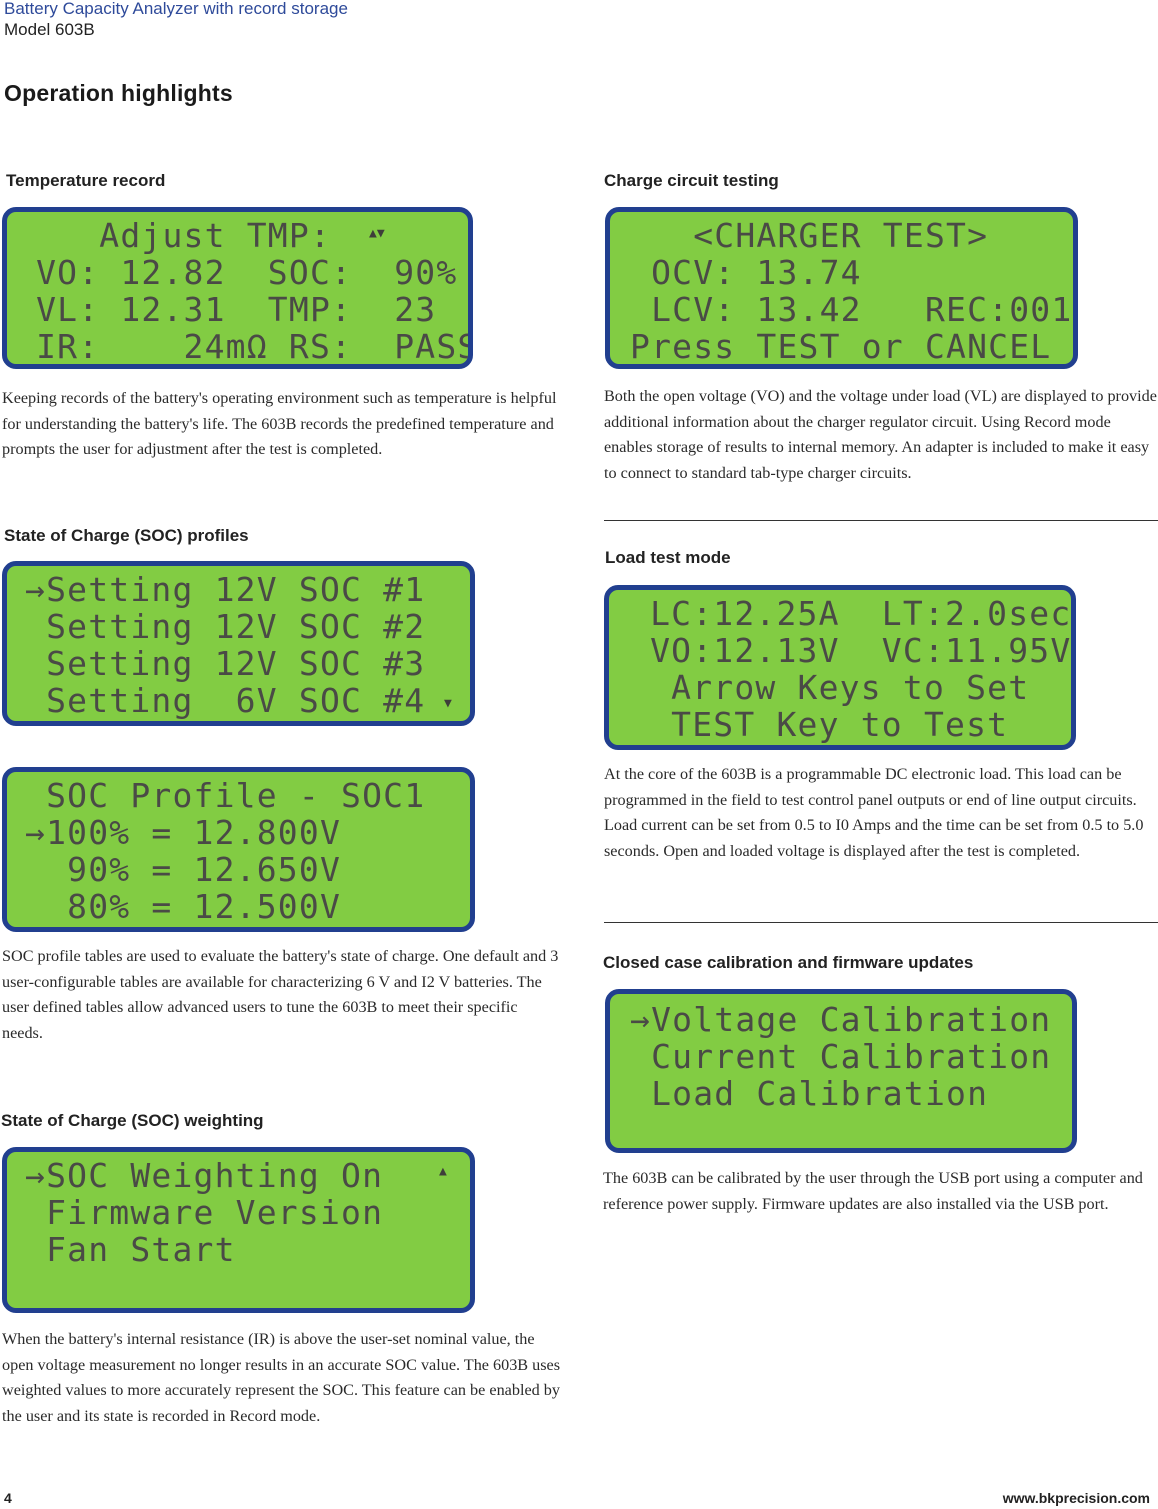  What do you see at coordinates (443, 1171) in the screenshot?
I see `up-arrow-icon: ▲` at bounding box center [443, 1171].